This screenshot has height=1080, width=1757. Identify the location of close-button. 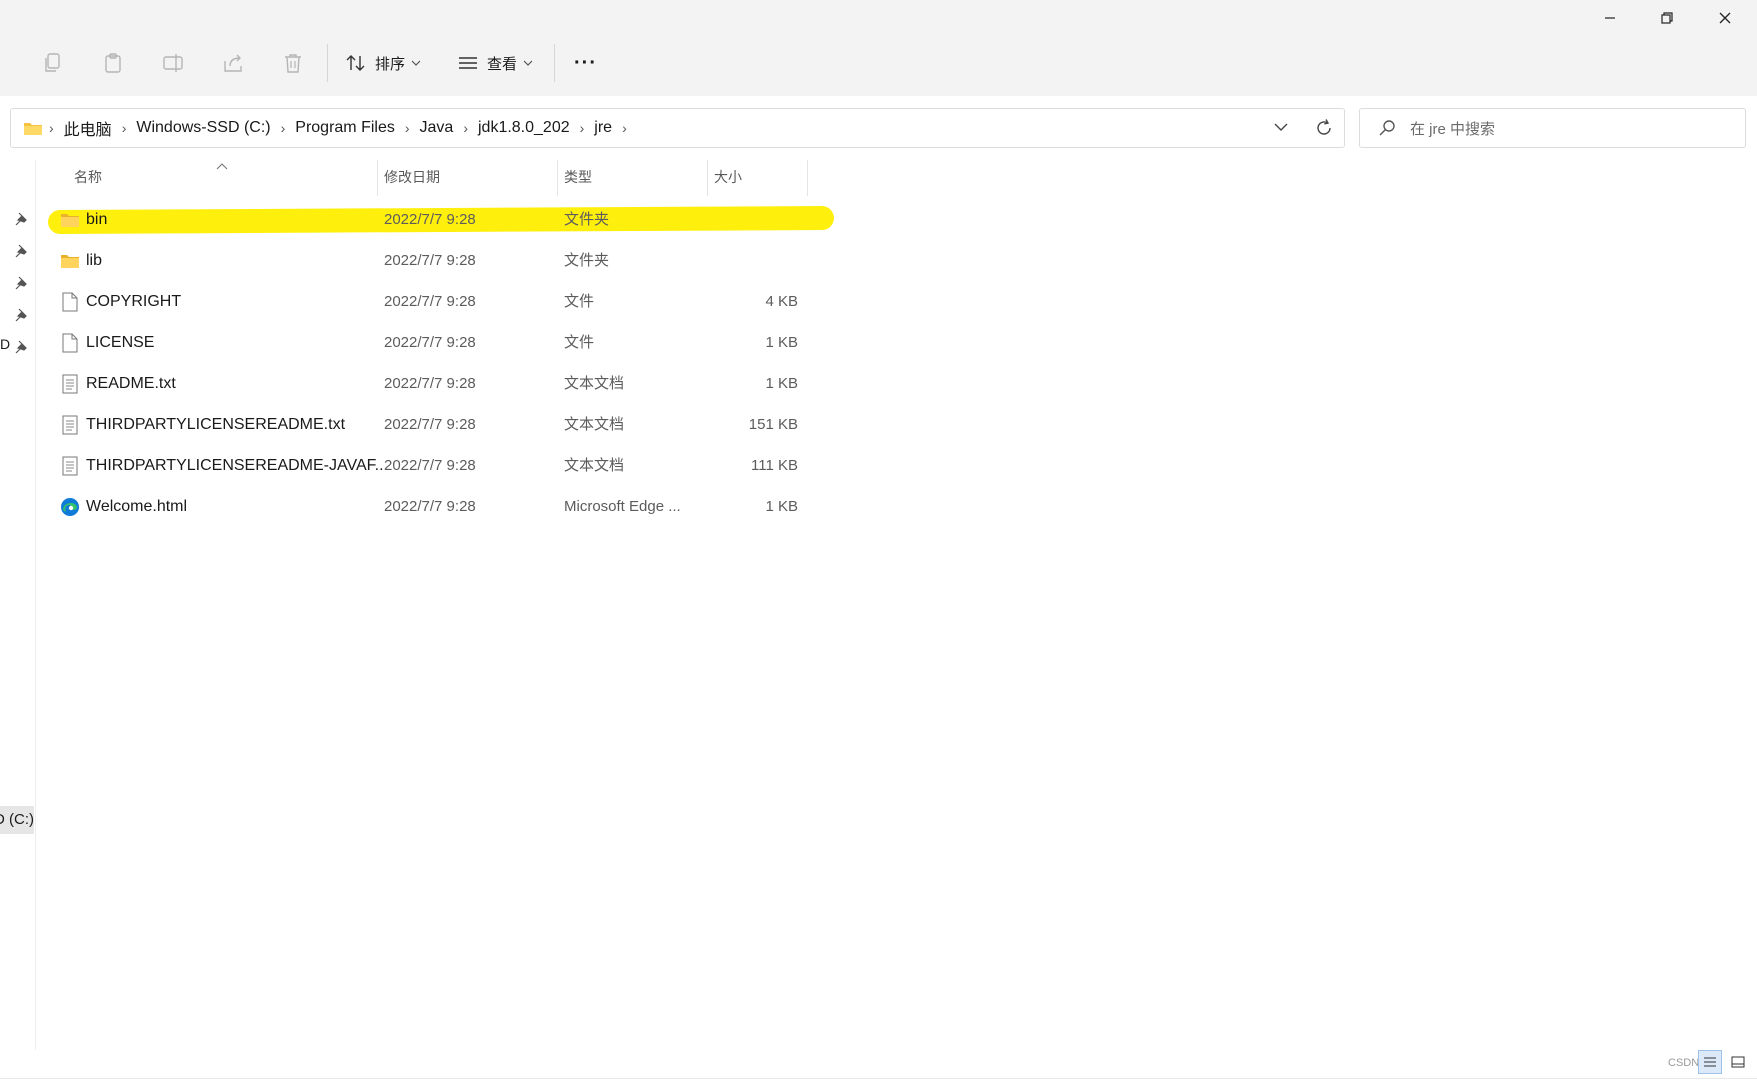
(1725, 18).